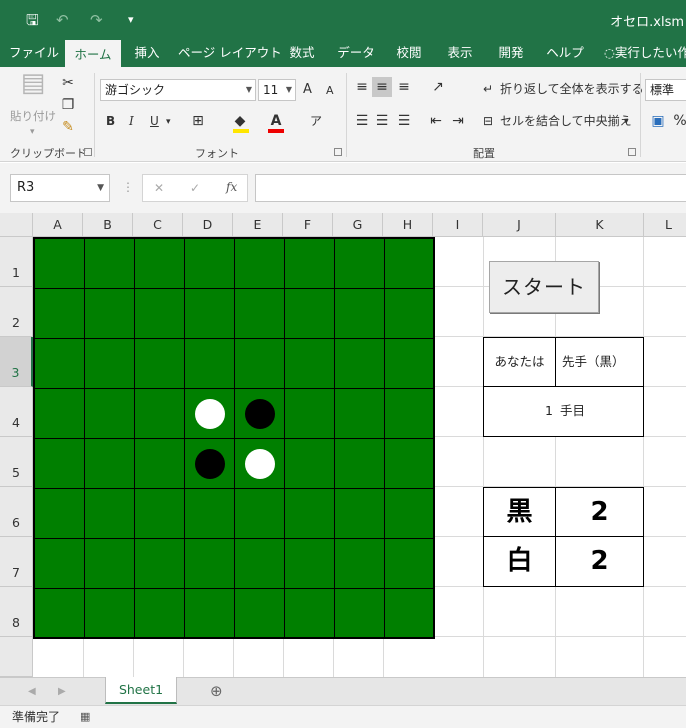 The width and height of the screenshot is (686, 728). I want to click on row-header-1: 1, so click(16, 262).